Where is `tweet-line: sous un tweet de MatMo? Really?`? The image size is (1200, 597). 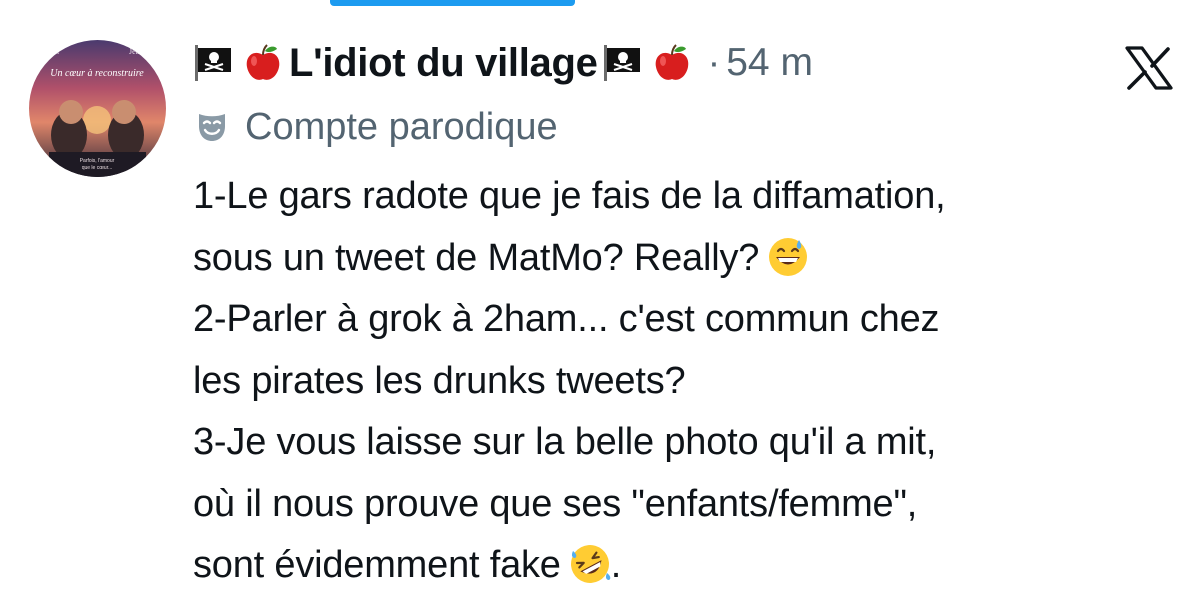 tweet-line: sous un tweet de MatMo? Really? is located at coordinates (688, 259).